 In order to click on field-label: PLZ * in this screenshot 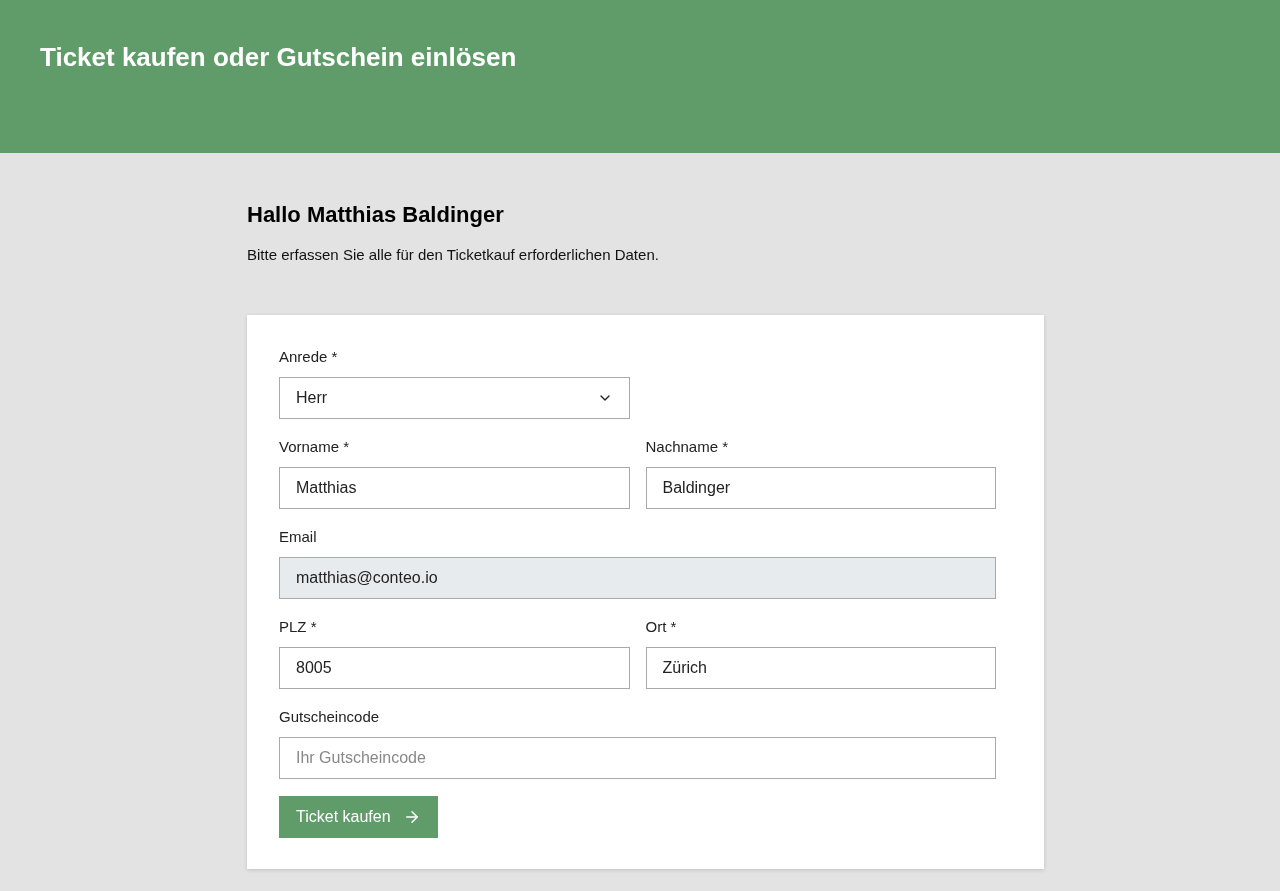, I will do `click(298, 627)`.